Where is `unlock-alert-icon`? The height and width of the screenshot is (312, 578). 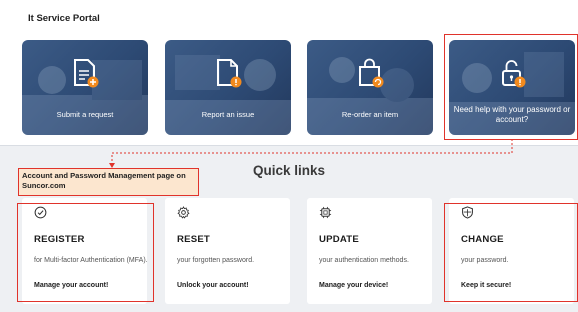 unlock-alert-icon is located at coordinates (514, 74).